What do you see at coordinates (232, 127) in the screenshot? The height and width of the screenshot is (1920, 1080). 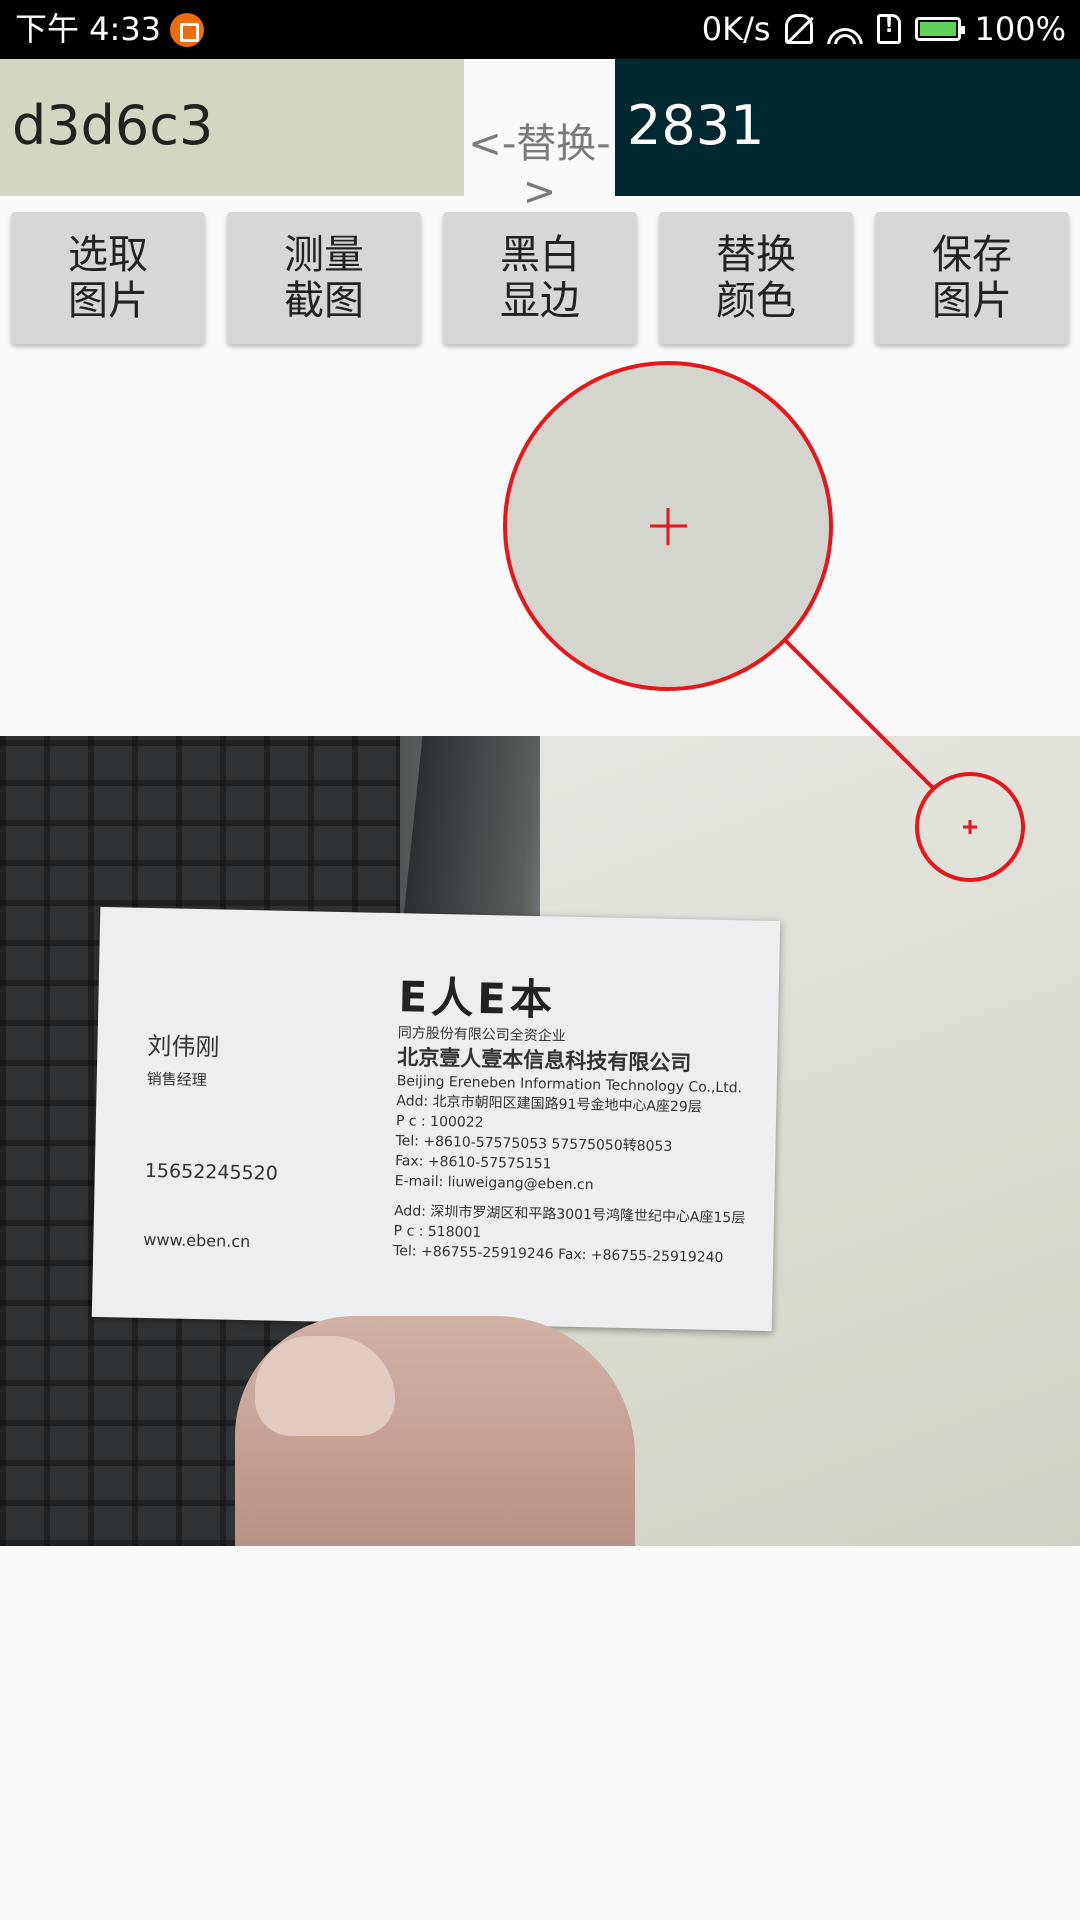 I see `source-color-swatch: d3d6c3` at bounding box center [232, 127].